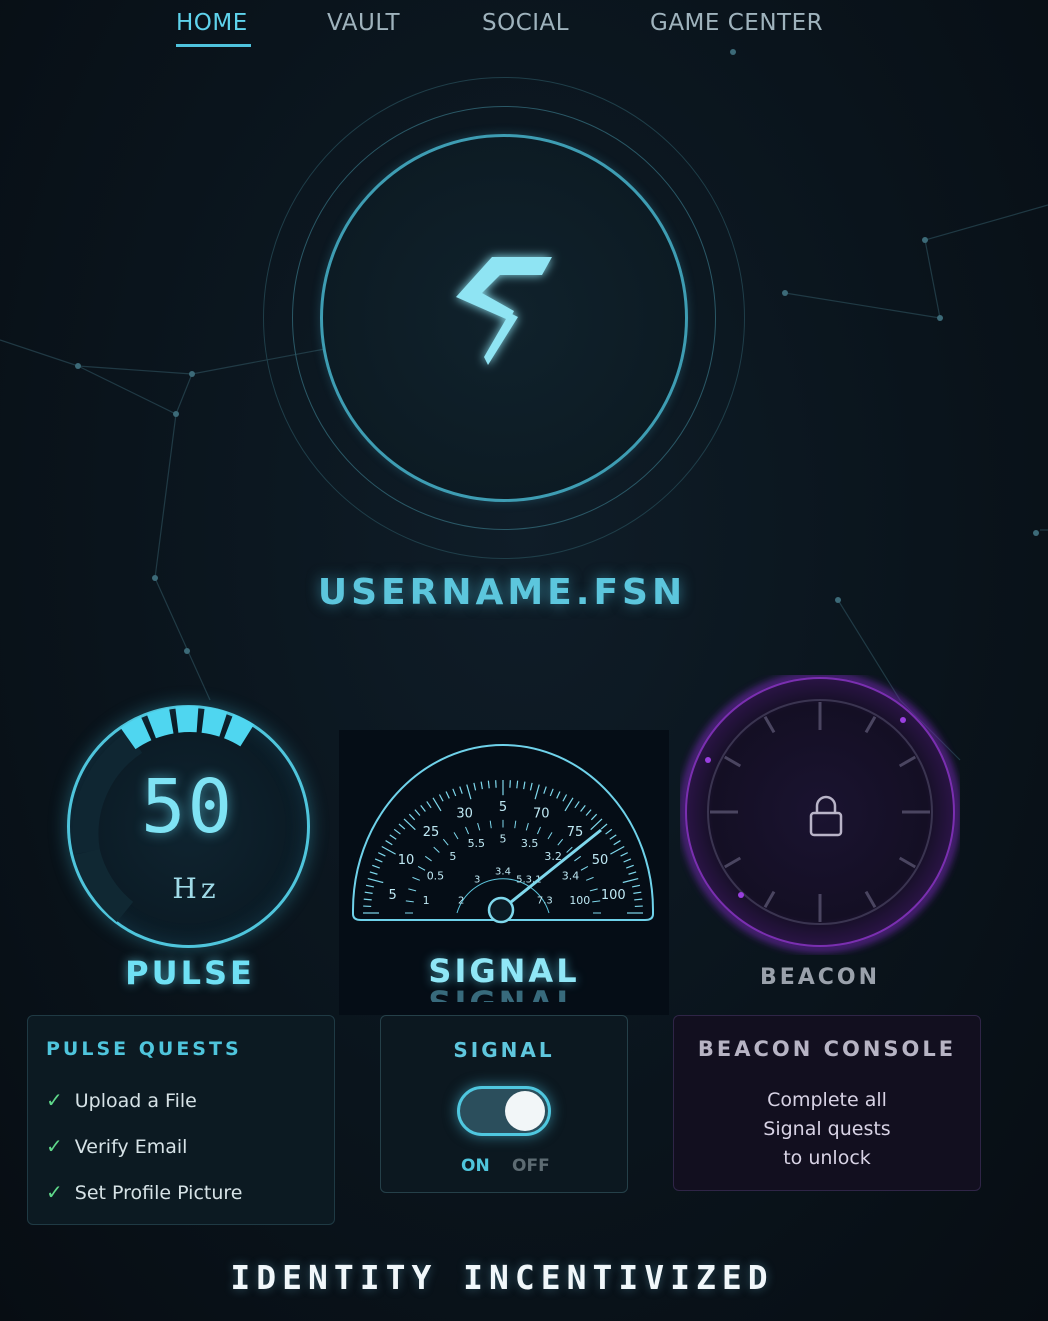 The height and width of the screenshot is (1321, 1048). What do you see at coordinates (502, 592) in the screenshot?
I see `username: USERNAME.FSN` at bounding box center [502, 592].